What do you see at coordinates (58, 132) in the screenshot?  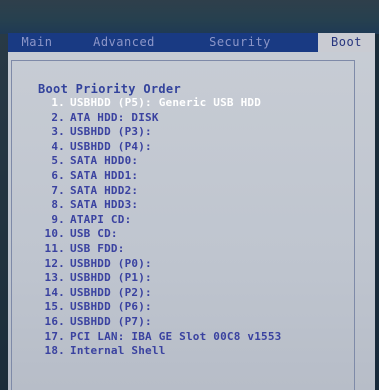 I see `boot-item-number: 3.` at bounding box center [58, 132].